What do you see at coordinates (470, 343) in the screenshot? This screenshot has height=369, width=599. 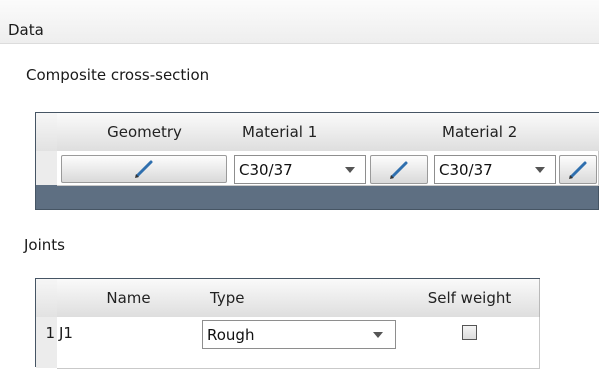 I see `joint-self-weight-cell` at bounding box center [470, 343].